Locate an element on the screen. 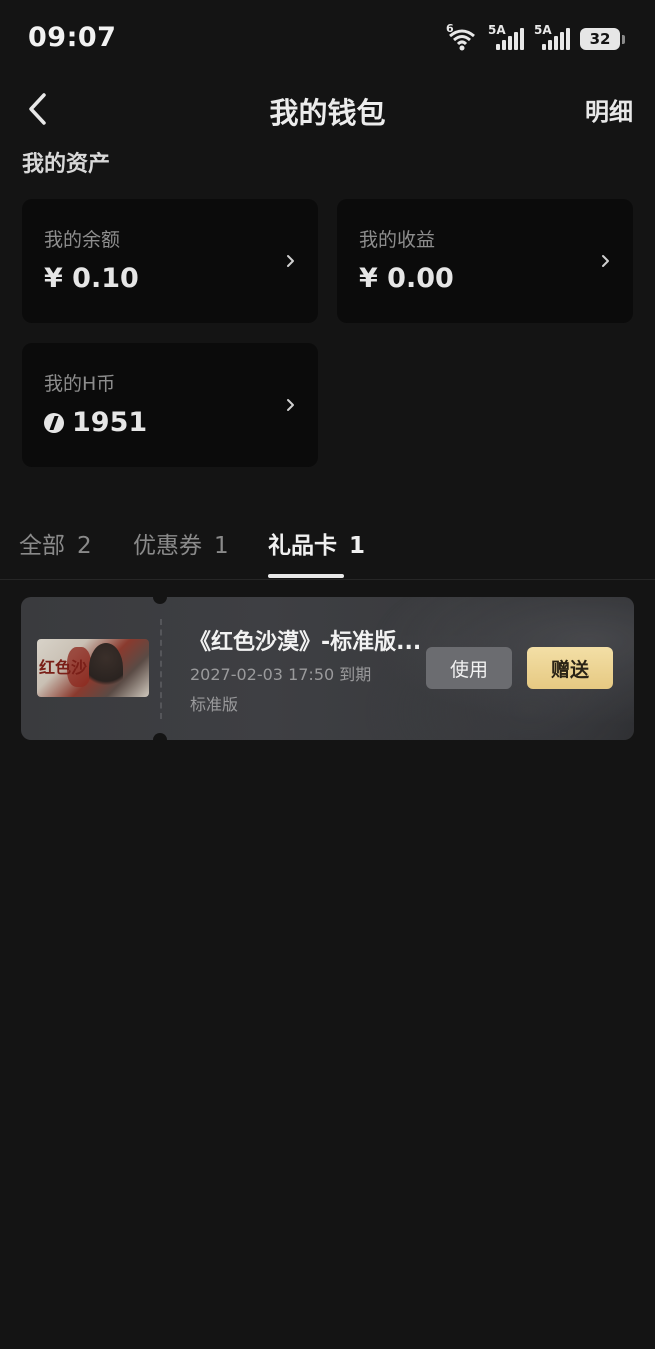 The image size is (655, 1349). active-tab-indicator is located at coordinates (306, 576).